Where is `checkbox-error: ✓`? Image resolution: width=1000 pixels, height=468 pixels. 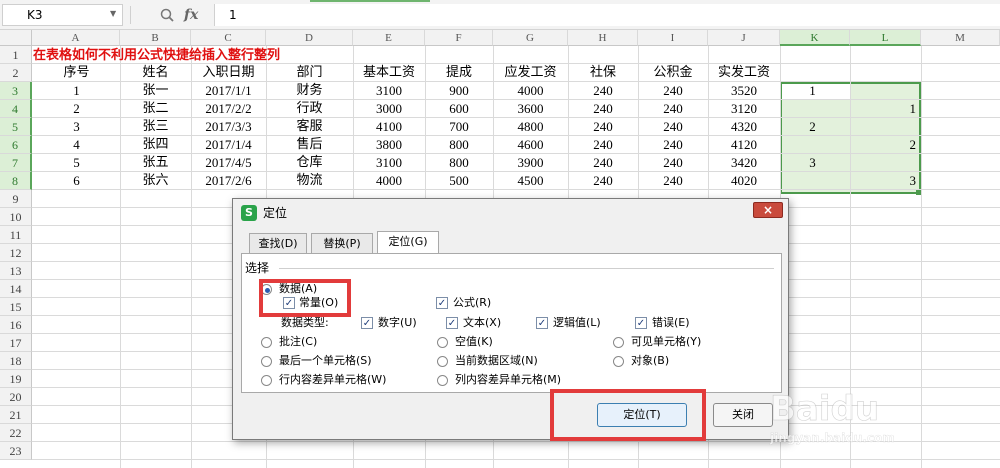 checkbox-error: ✓ is located at coordinates (641, 323).